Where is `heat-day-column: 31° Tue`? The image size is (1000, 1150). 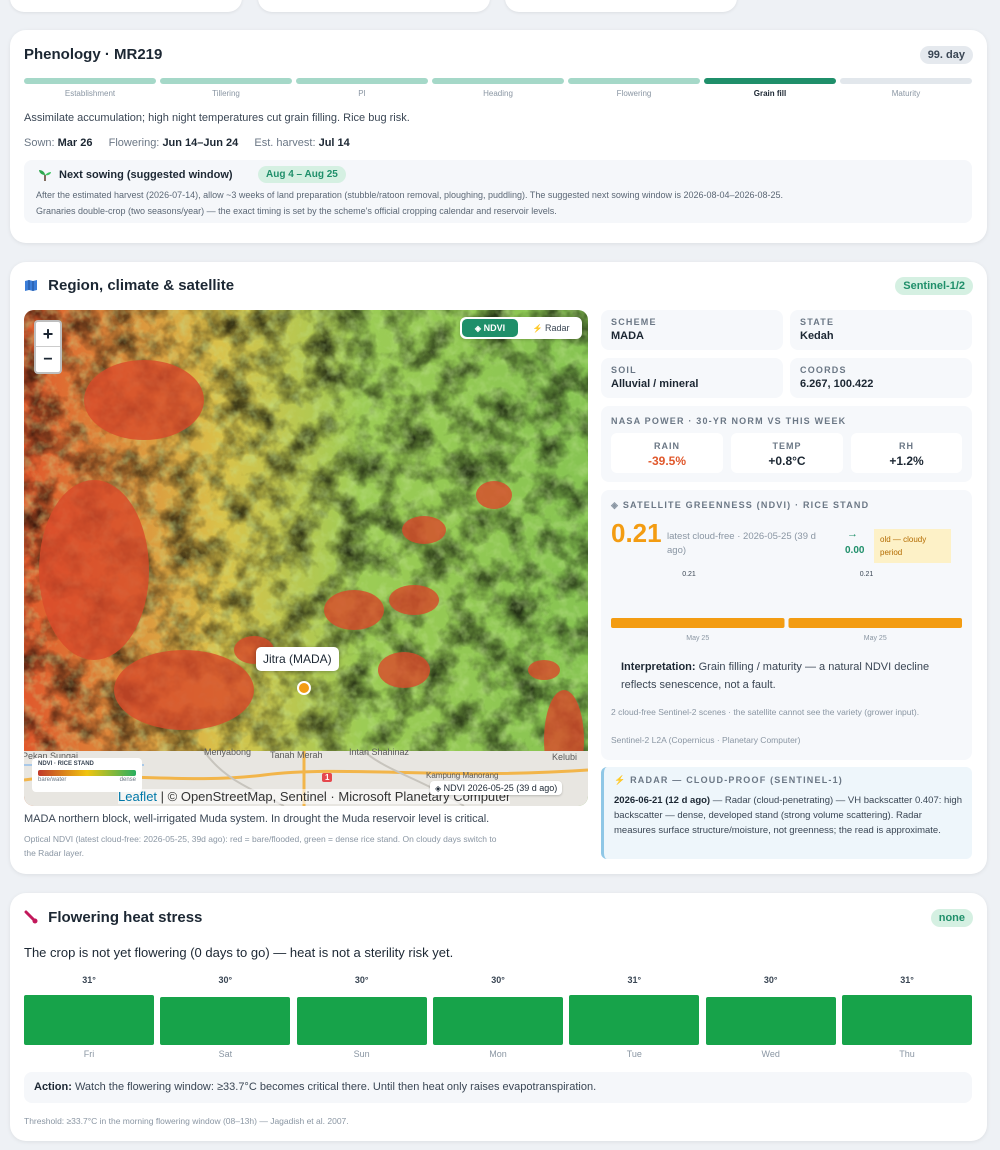 heat-day-column: 31° Tue is located at coordinates (634, 1020).